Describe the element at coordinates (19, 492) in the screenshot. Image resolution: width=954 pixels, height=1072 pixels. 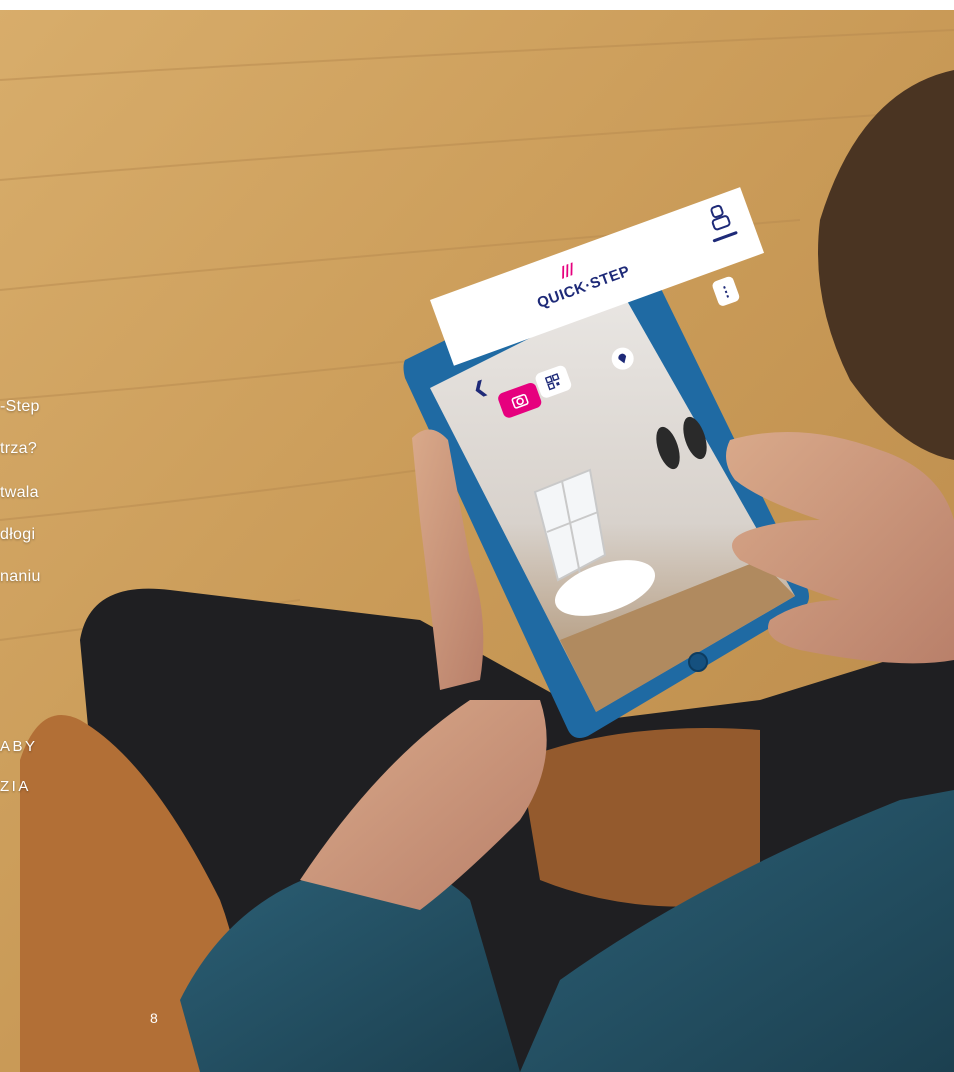
I see `overlay-text-line3: twala` at that location.